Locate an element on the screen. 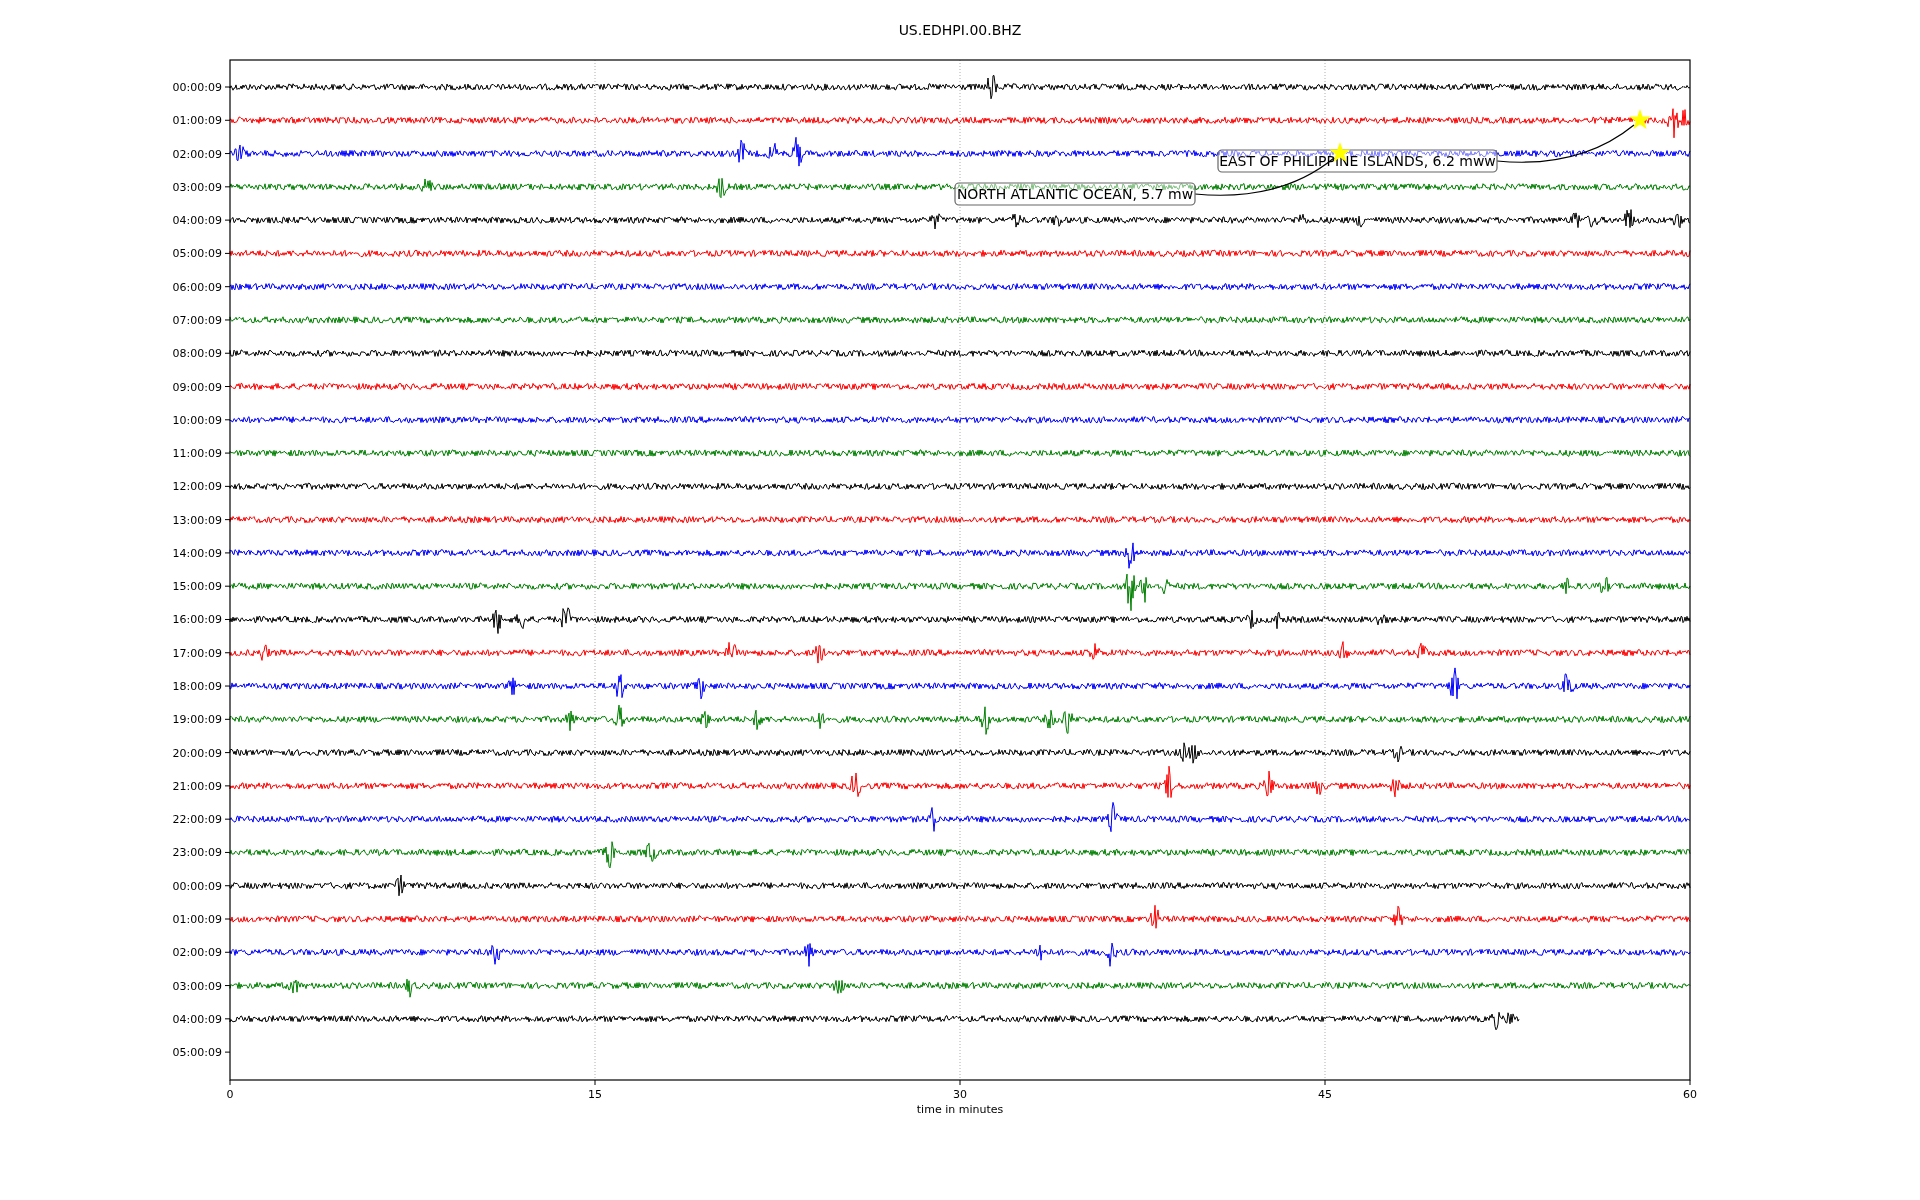 This screenshot has height=1200, width=1920. time-axis-label: 10:00:09 is located at coordinates (197, 420).